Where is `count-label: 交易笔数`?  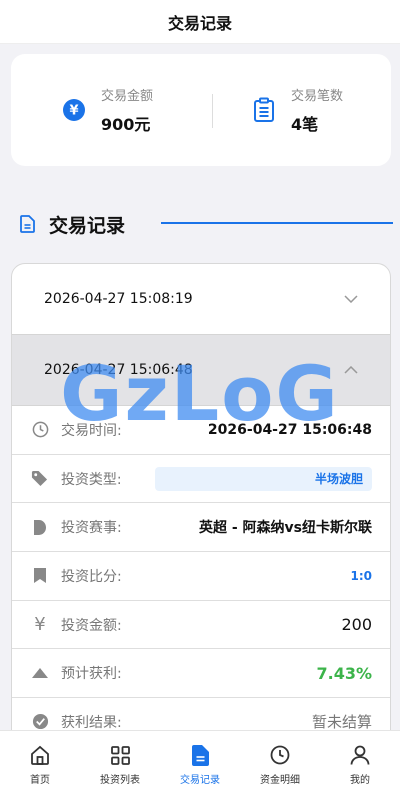
count-label: 交易笔数 is located at coordinates (316, 96).